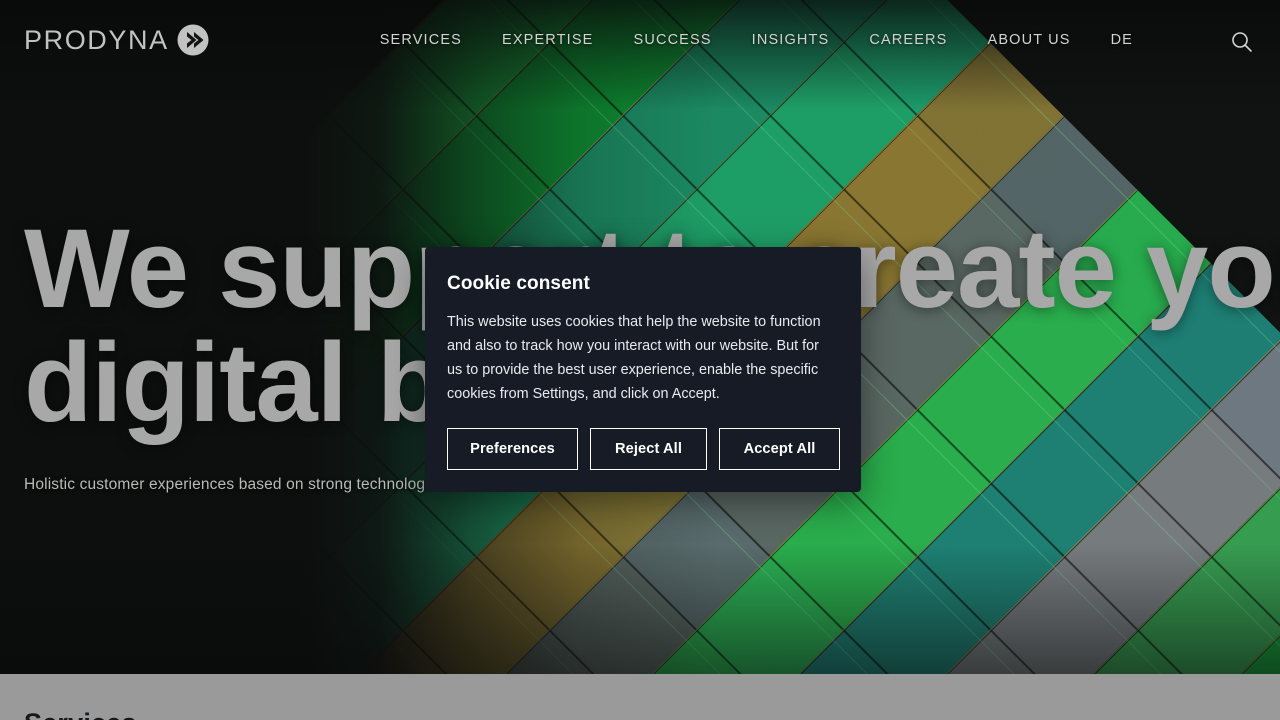 The image size is (1280, 720). I want to click on search-button, so click(1242, 42).